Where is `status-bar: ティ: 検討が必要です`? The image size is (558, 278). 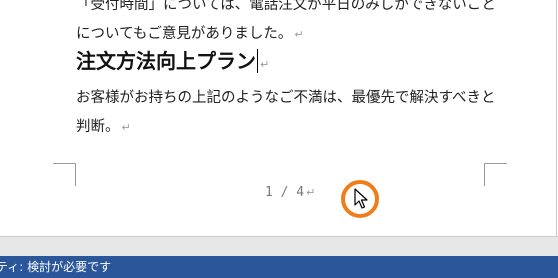
status-bar: ティ: 検討が必要です is located at coordinates (279, 267).